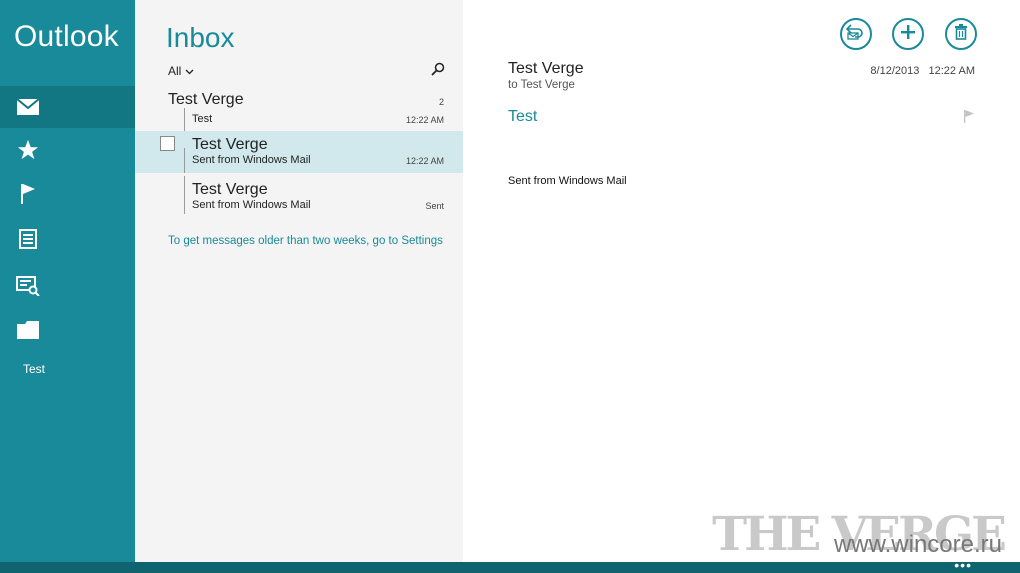 This screenshot has width=1020, height=573. Describe the element at coordinates (67, 150) in the screenshot. I see `sidebar-item-favorites` at that location.